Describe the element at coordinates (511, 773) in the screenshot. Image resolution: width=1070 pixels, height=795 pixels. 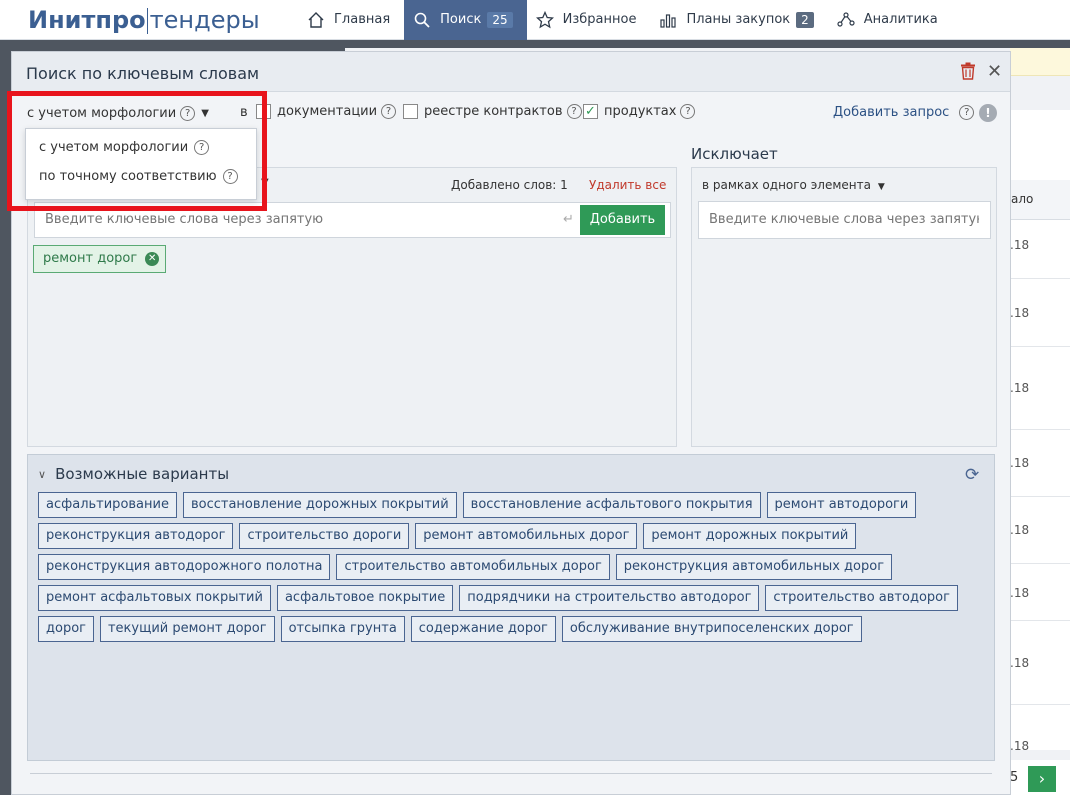
I see `modal-divider` at that location.